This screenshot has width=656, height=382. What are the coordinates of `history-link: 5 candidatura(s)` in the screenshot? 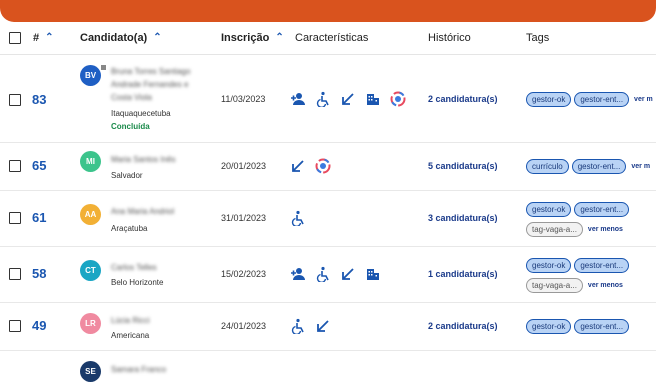 It's located at (463, 166).